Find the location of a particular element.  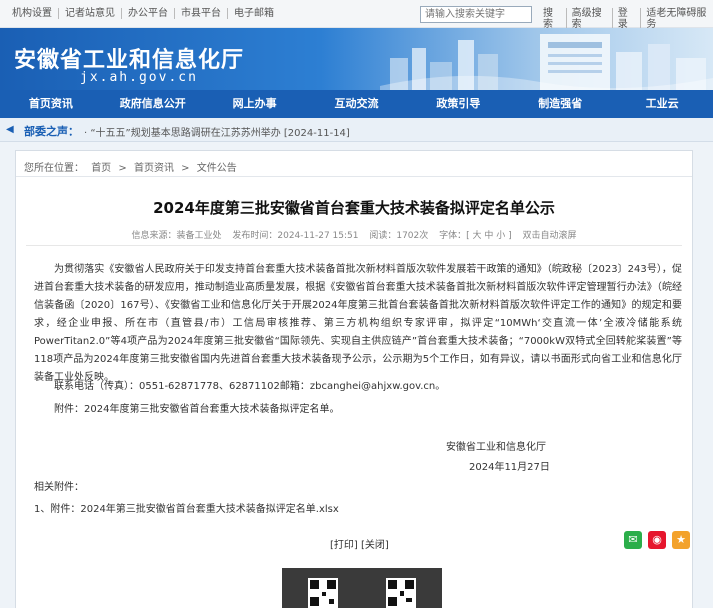

related-attachments-title: 相关附件： is located at coordinates (59, 487).